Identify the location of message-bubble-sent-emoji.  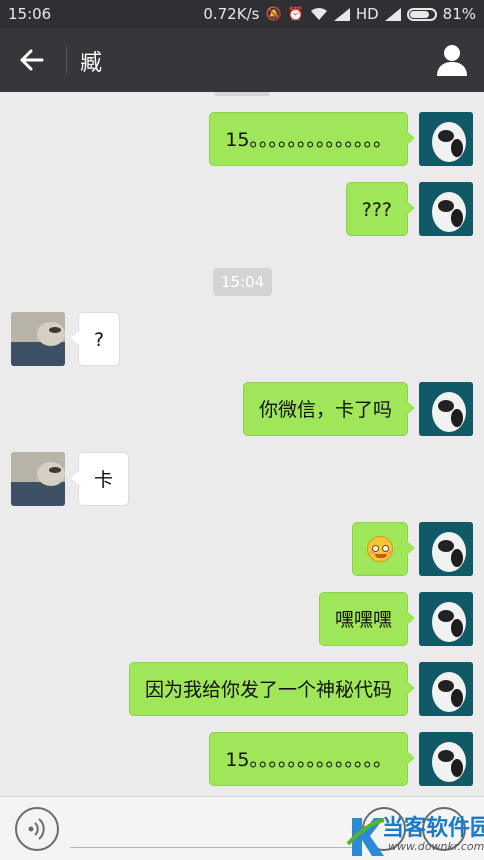
(383, 549).